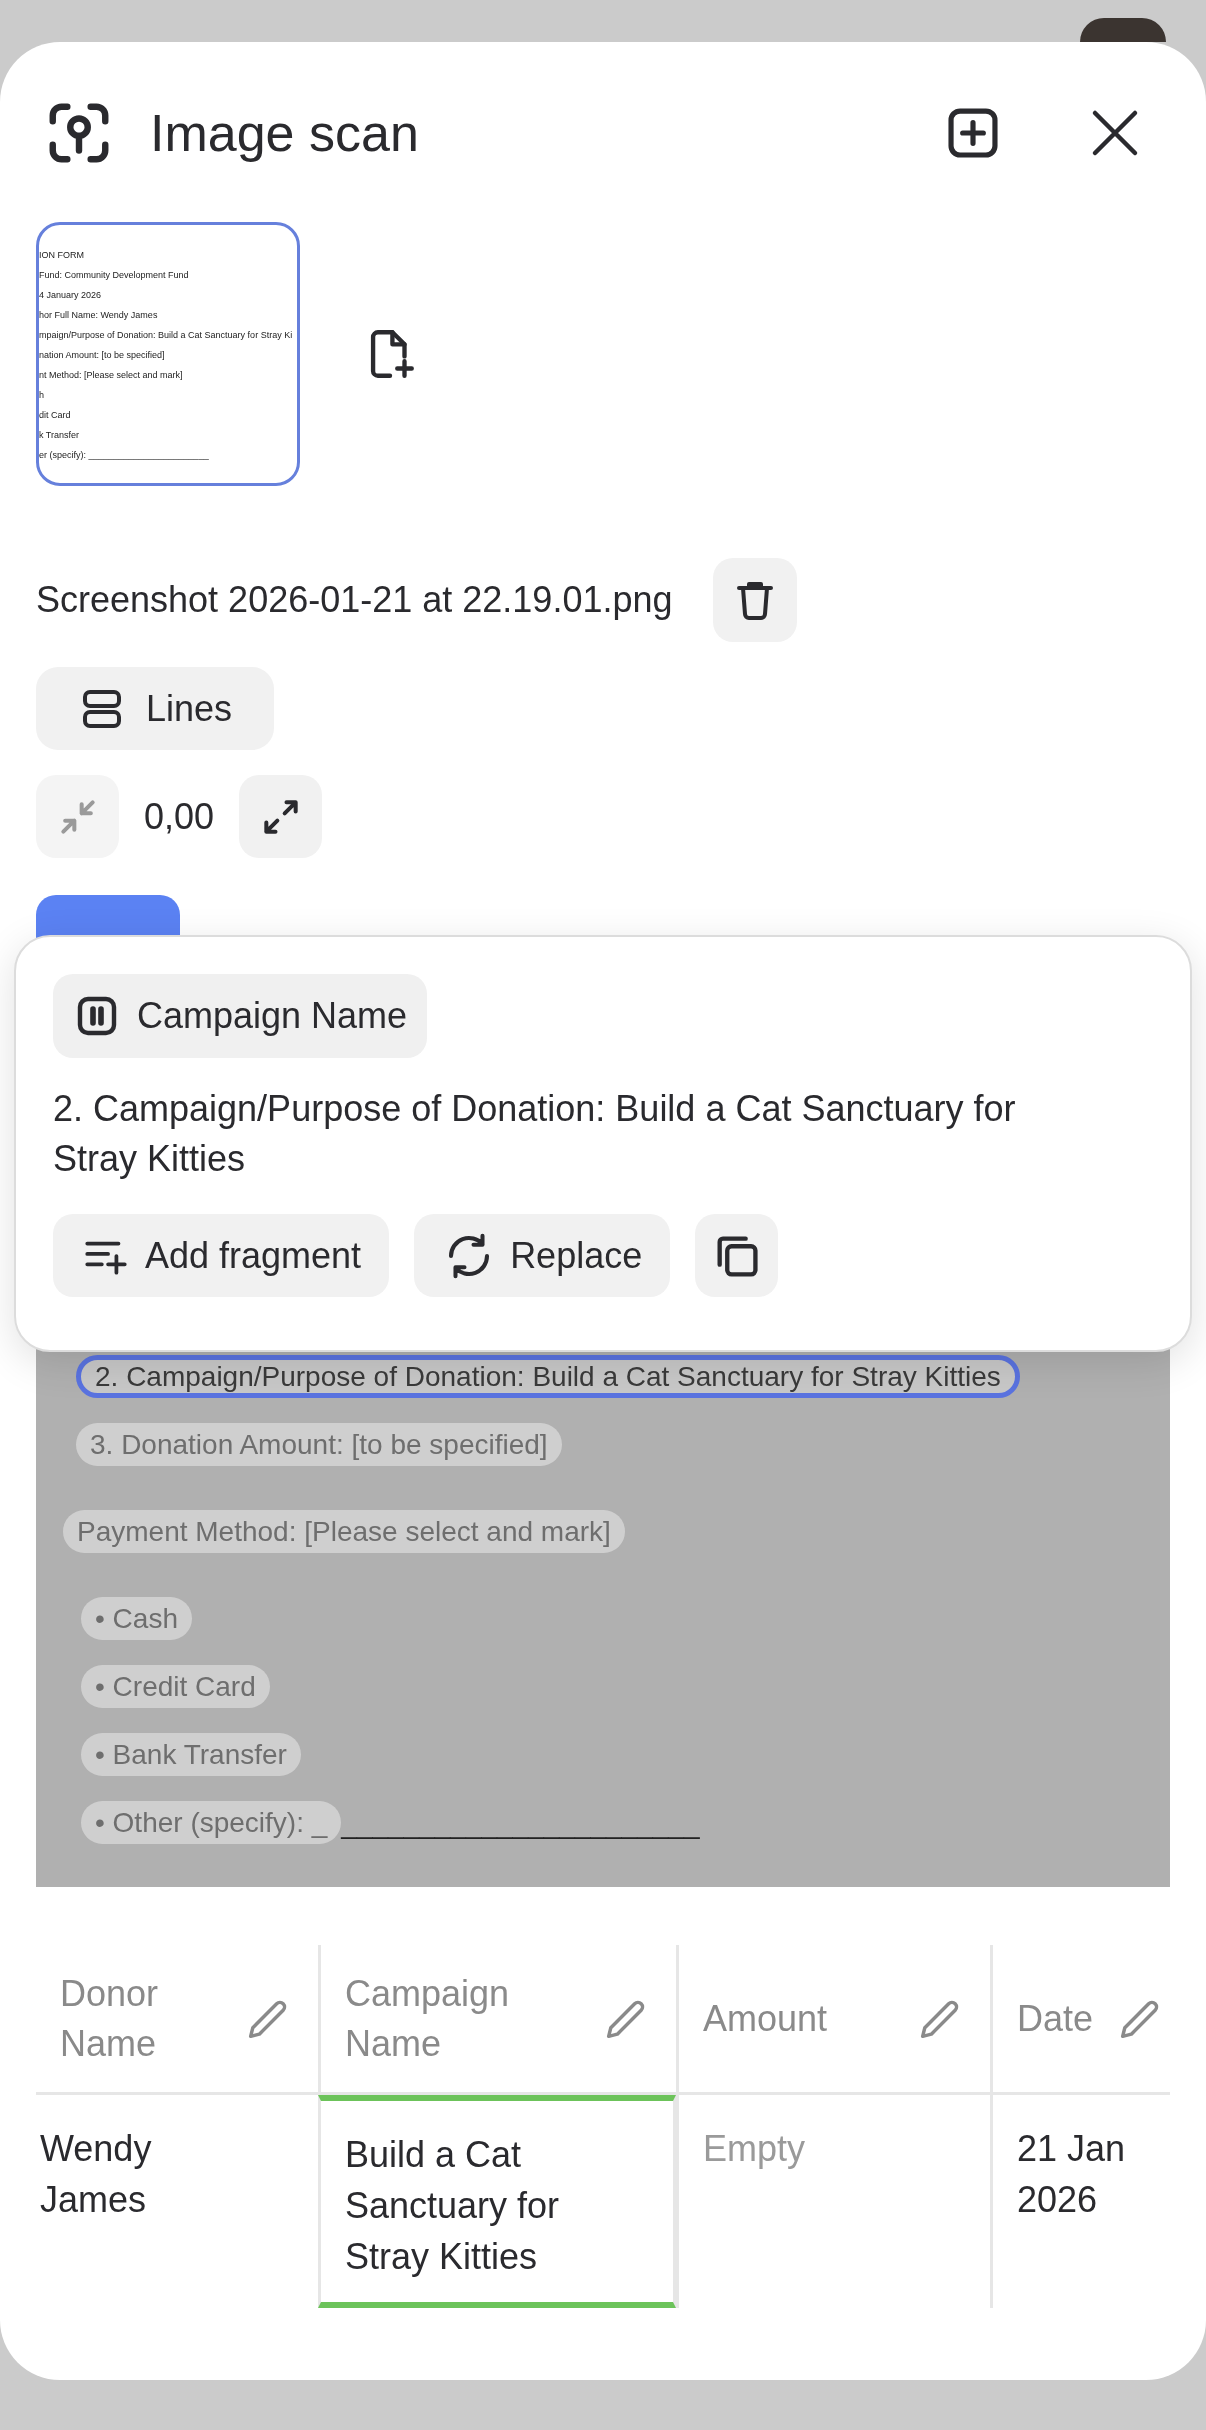  What do you see at coordinates (535, 1134) in the screenshot?
I see `recognized-text: 2. Campaign/Purpose of Donation: Build a Cat Sanctuary for Stray Kitties` at bounding box center [535, 1134].